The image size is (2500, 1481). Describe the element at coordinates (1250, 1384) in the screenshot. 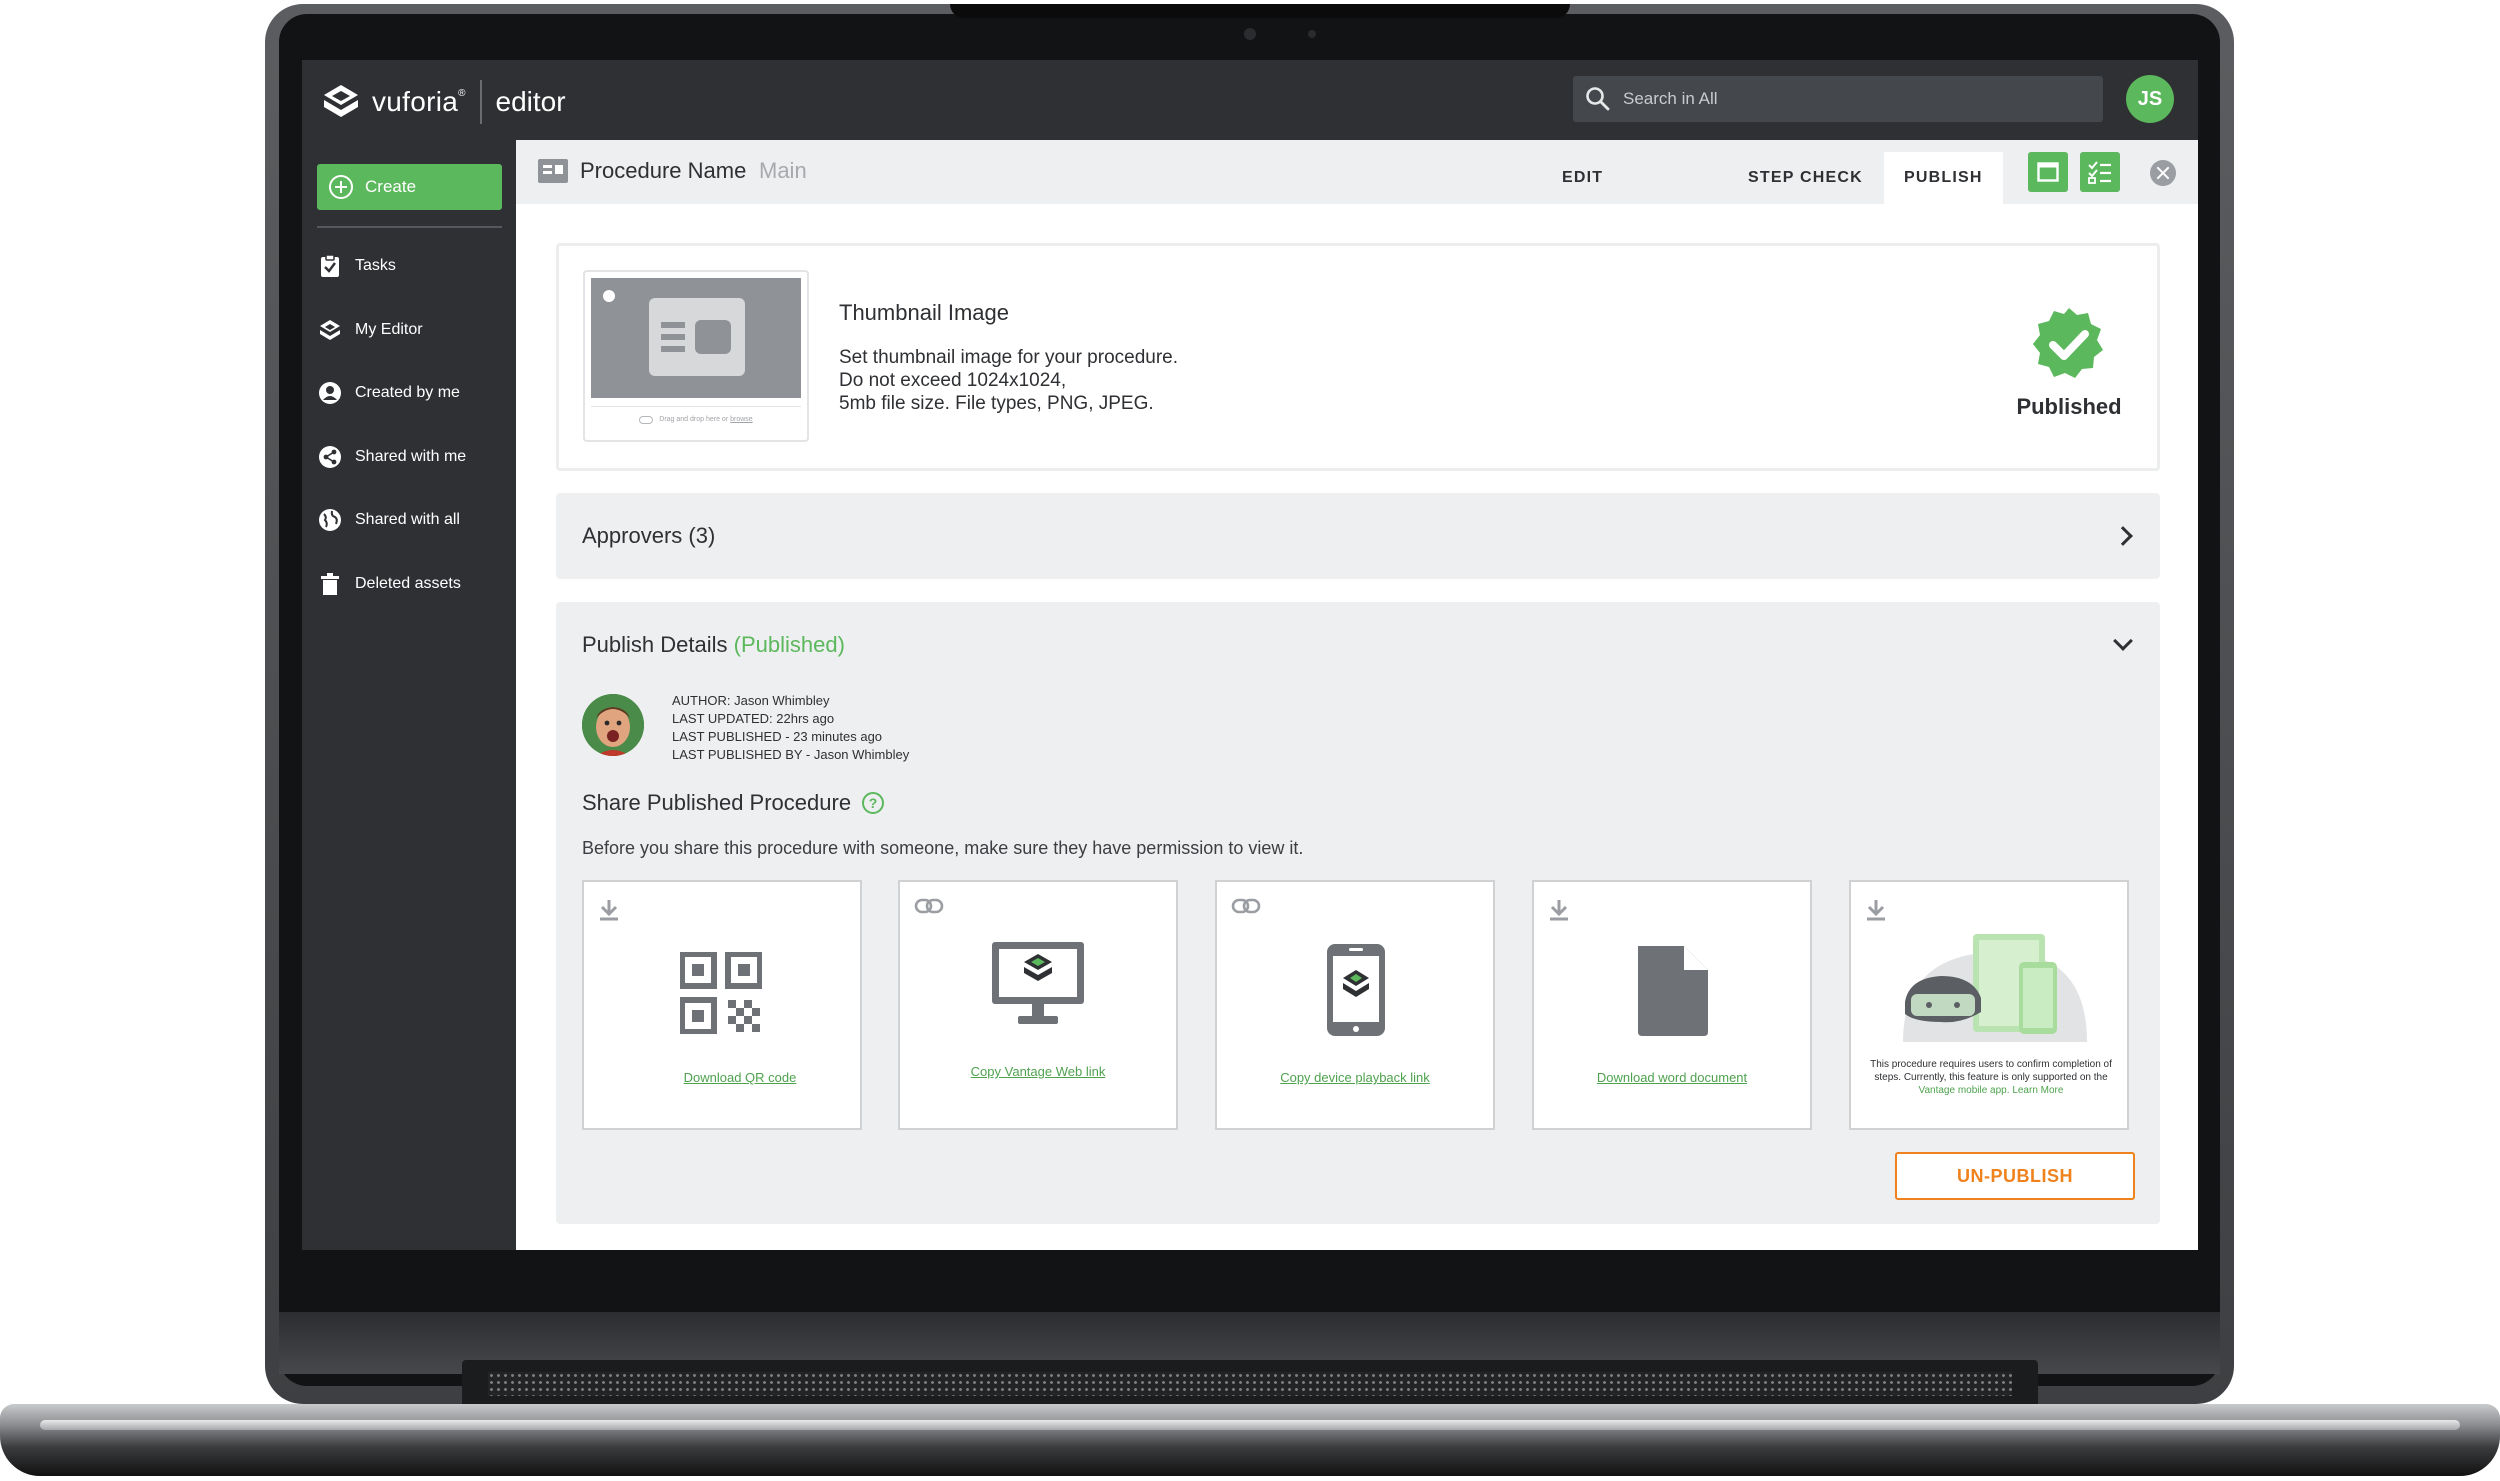

I see `speaker-grille` at that location.